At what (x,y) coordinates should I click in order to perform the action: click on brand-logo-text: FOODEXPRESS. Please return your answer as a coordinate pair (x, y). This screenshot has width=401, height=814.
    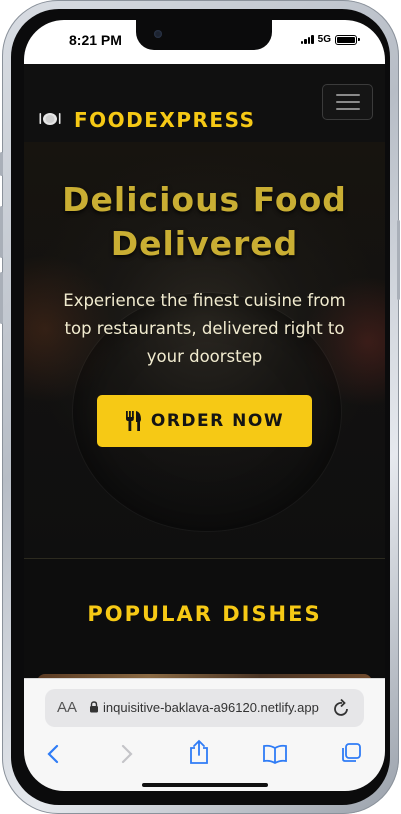
    Looking at the image, I should click on (164, 120).